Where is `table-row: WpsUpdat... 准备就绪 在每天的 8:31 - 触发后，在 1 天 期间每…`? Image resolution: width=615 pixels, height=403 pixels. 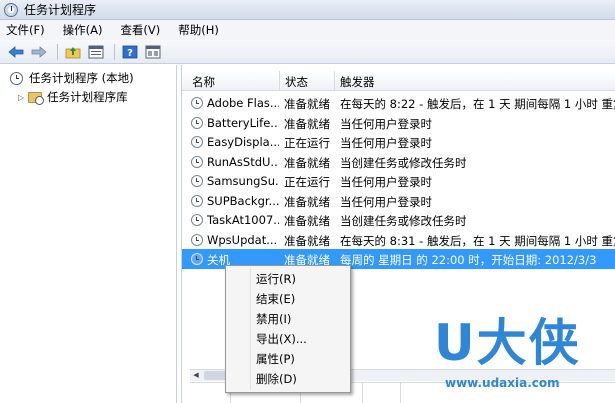 table-row: WpsUpdat... 准备就绪 在每天的 8:31 - 触发后，在 1 天 期间每… is located at coordinates (398, 240).